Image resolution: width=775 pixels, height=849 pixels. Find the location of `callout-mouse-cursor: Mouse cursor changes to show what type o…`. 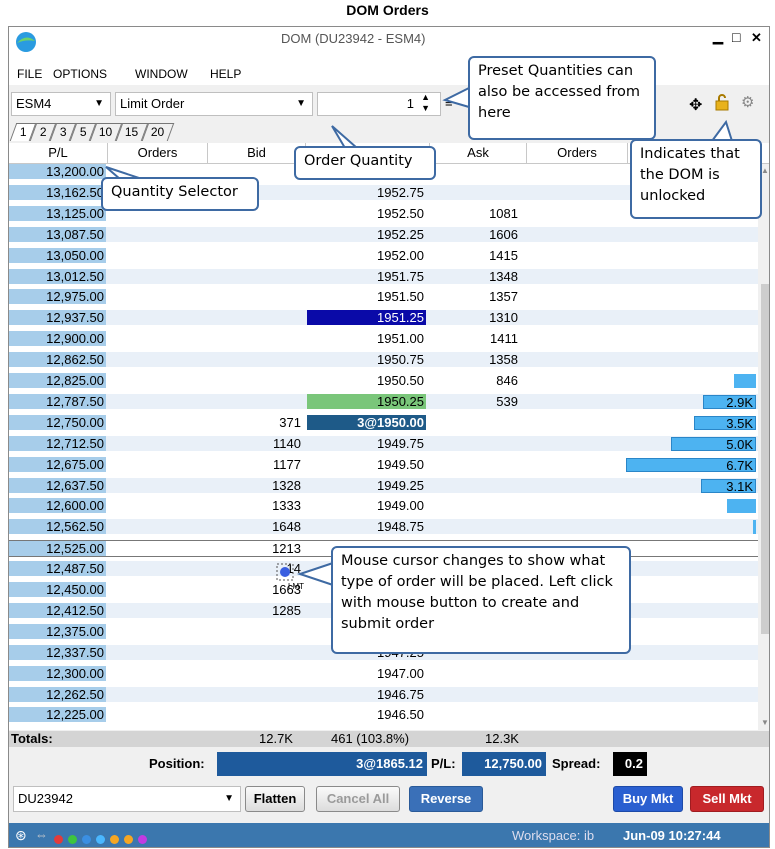

callout-mouse-cursor: Mouse cursor changes to show what type o… is located at coordinates (481, 600).